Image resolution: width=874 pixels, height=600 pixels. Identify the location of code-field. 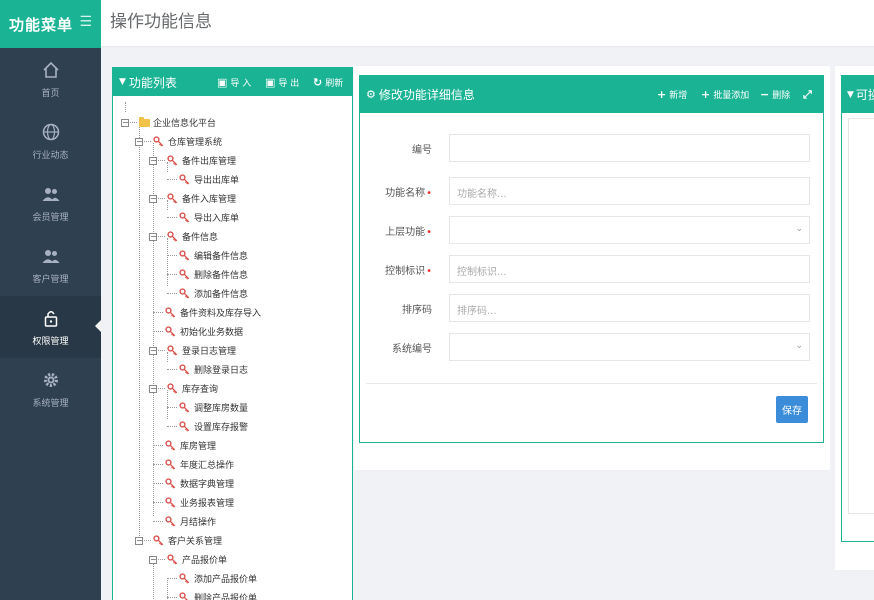
(629, 148).